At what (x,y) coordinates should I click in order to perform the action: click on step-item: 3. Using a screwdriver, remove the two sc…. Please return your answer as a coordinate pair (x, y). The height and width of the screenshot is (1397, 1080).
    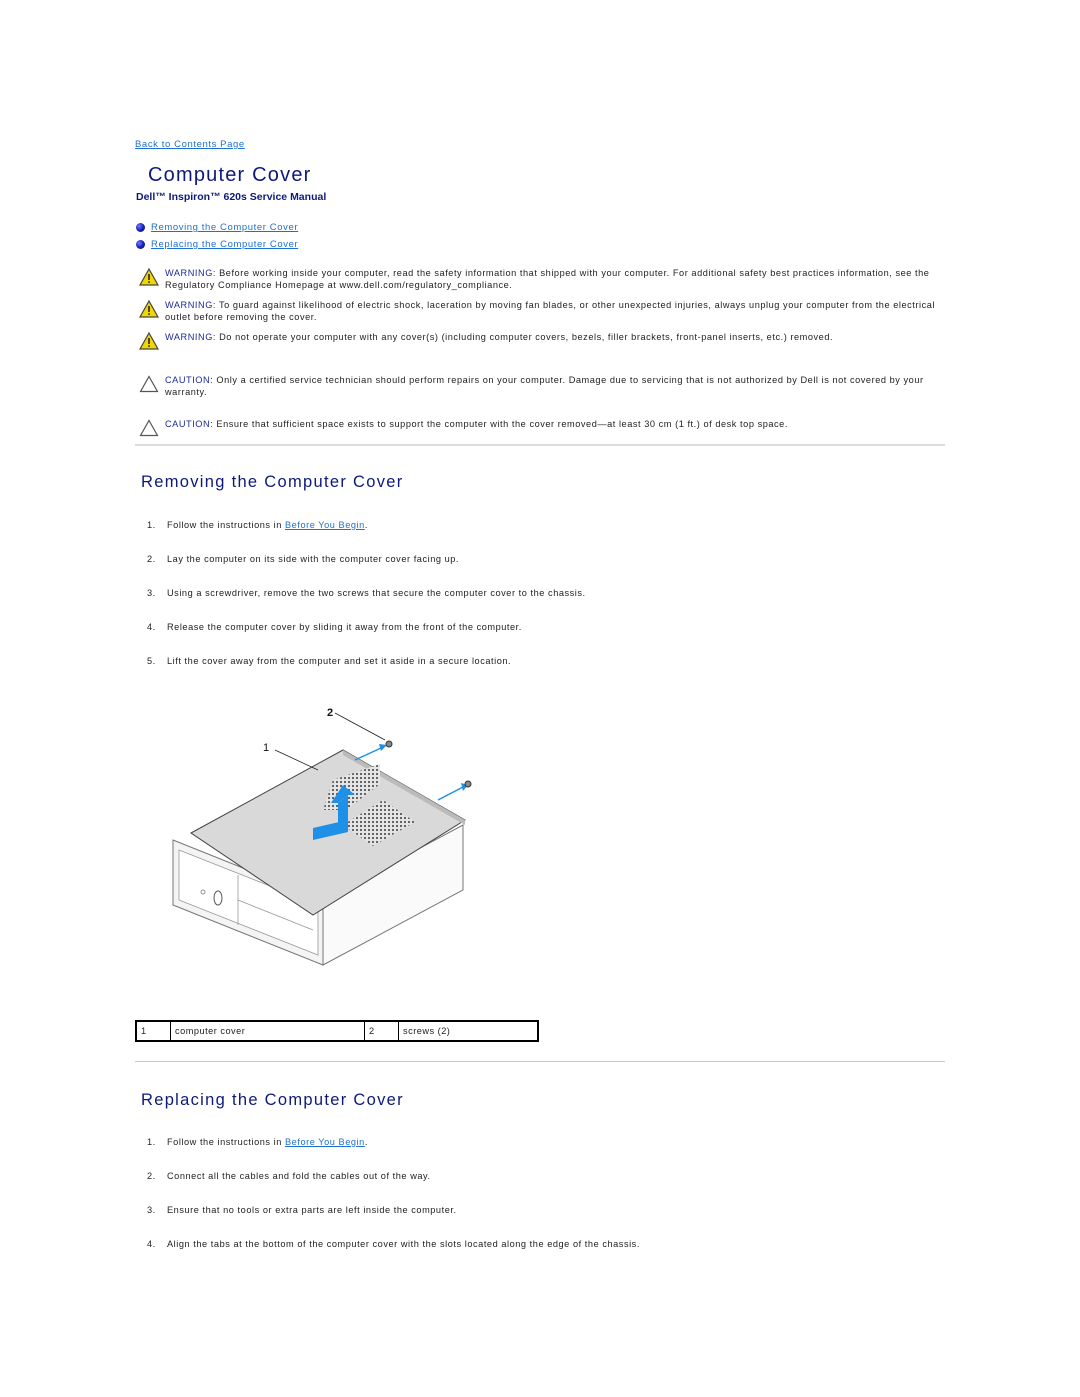
    Looking at the image, I should click on (366, 605).